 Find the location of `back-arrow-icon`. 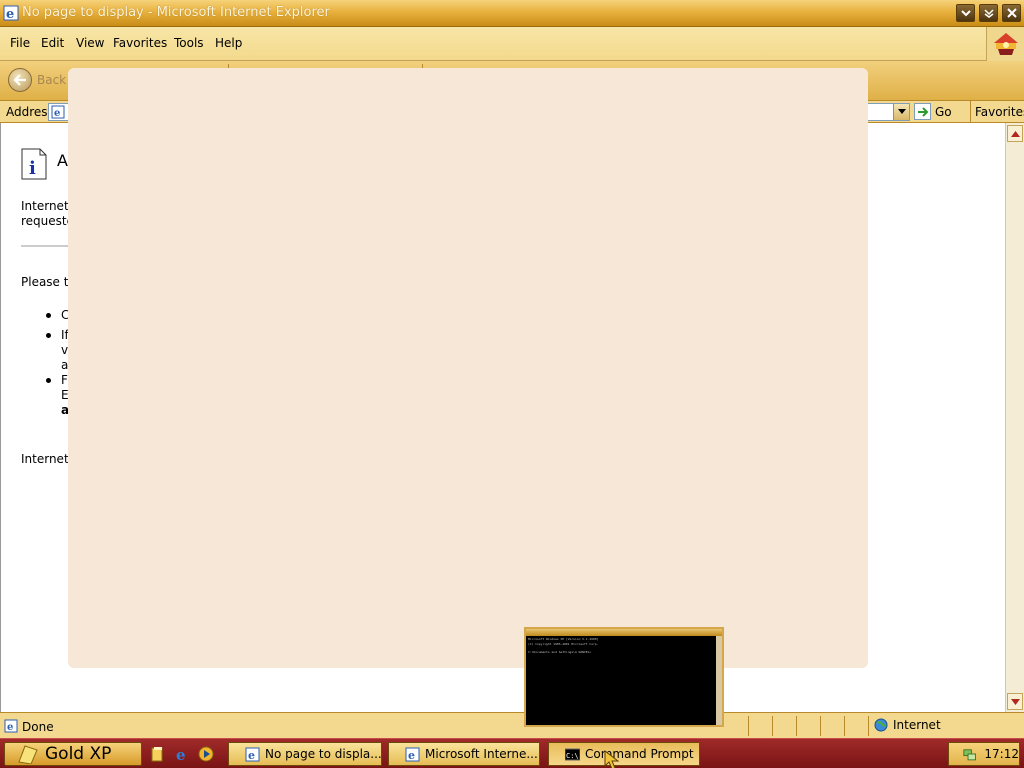

back-arrow-icon is located at coordinates (20, 80).